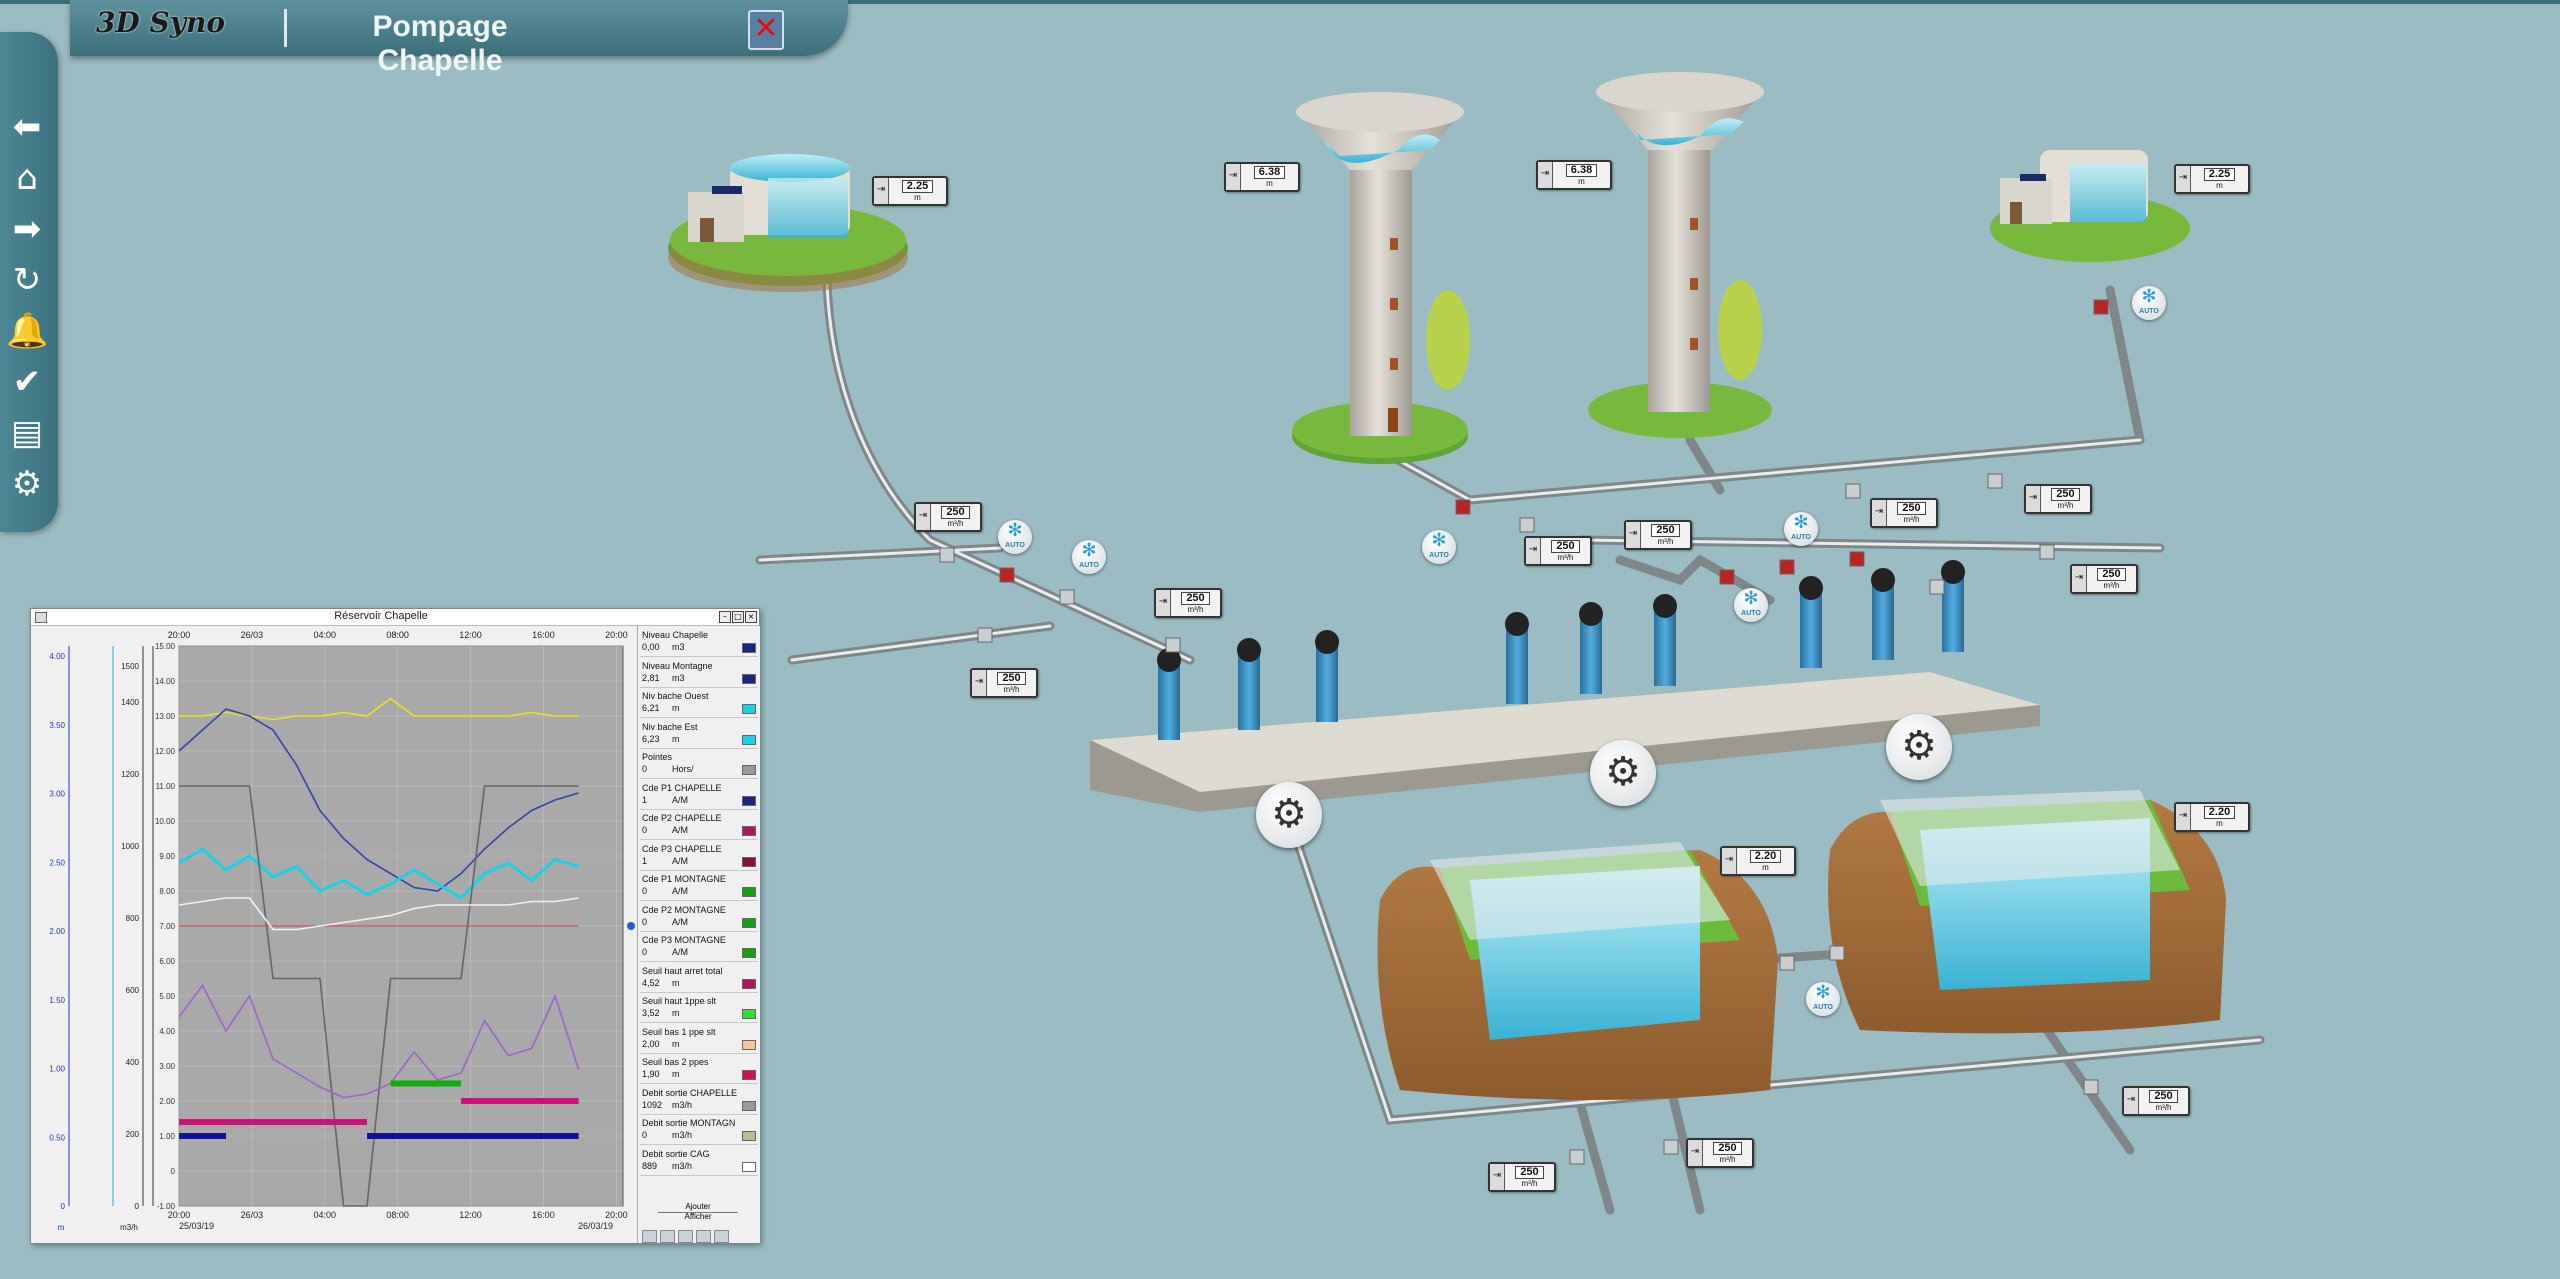 The height and width of the screenshot is (1279, 2560). Describe the element at coordinates (698, 1217) in the screenshot. I see `show-button: Afficher` at that location.